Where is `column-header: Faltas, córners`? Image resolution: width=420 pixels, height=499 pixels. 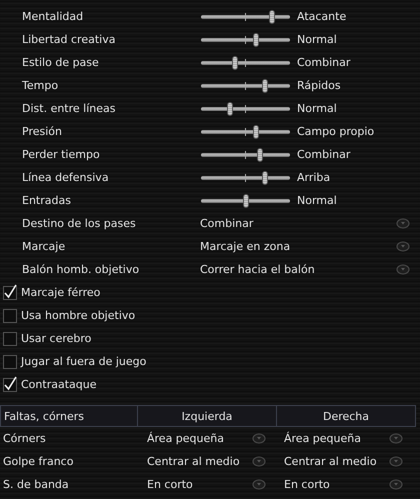 column-header: Faltas, córners is located at coordinates (69, 416).